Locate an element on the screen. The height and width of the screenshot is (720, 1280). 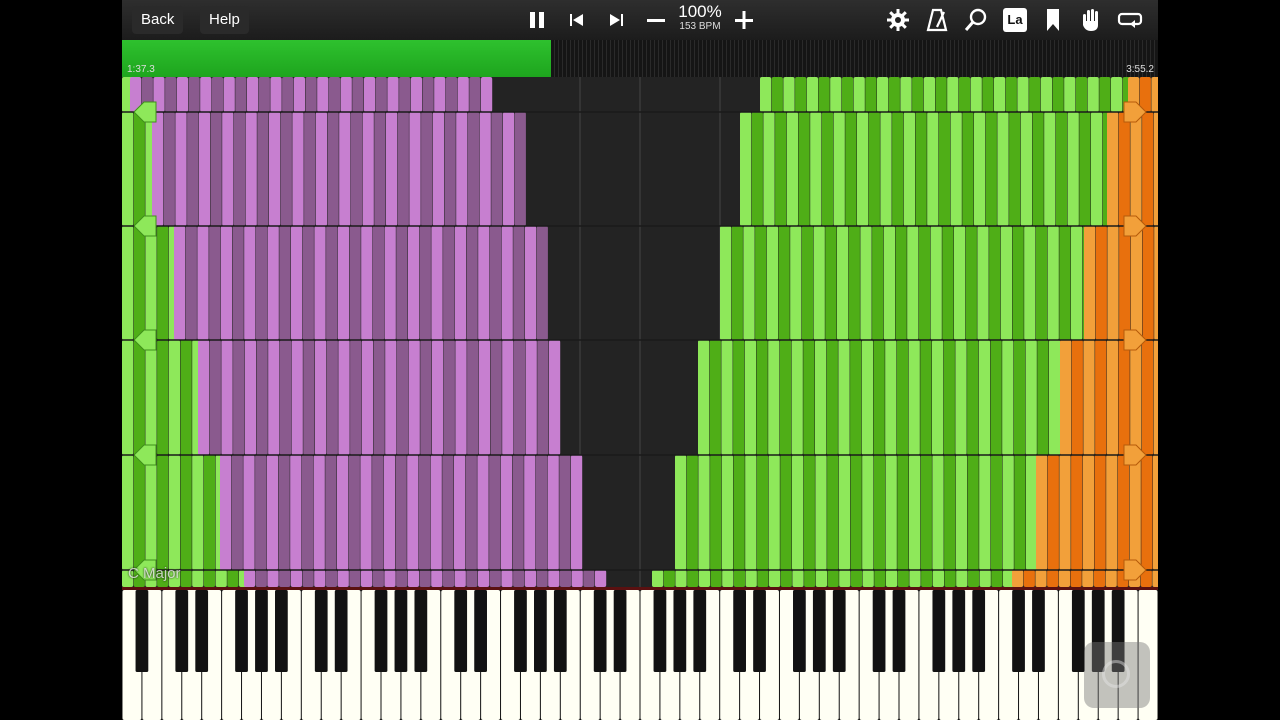
back-button: Back is located at coordinates (158, 20).